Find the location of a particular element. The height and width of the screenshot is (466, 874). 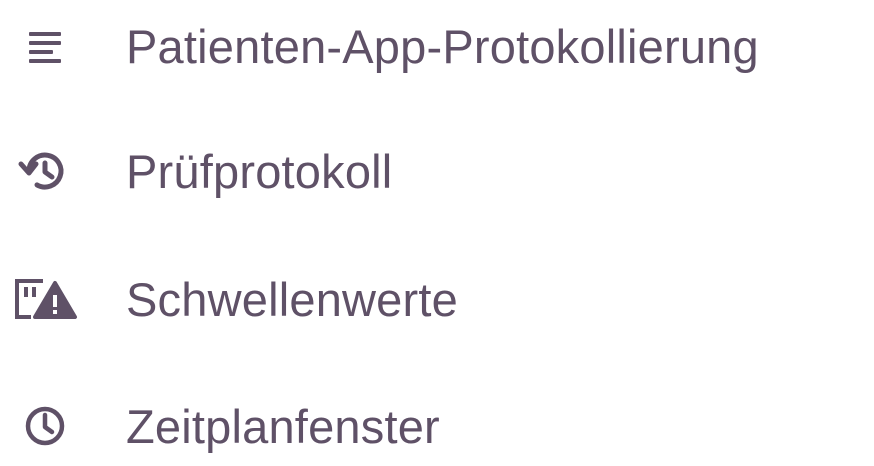

clock-icon is located at coordinates (45, 426).